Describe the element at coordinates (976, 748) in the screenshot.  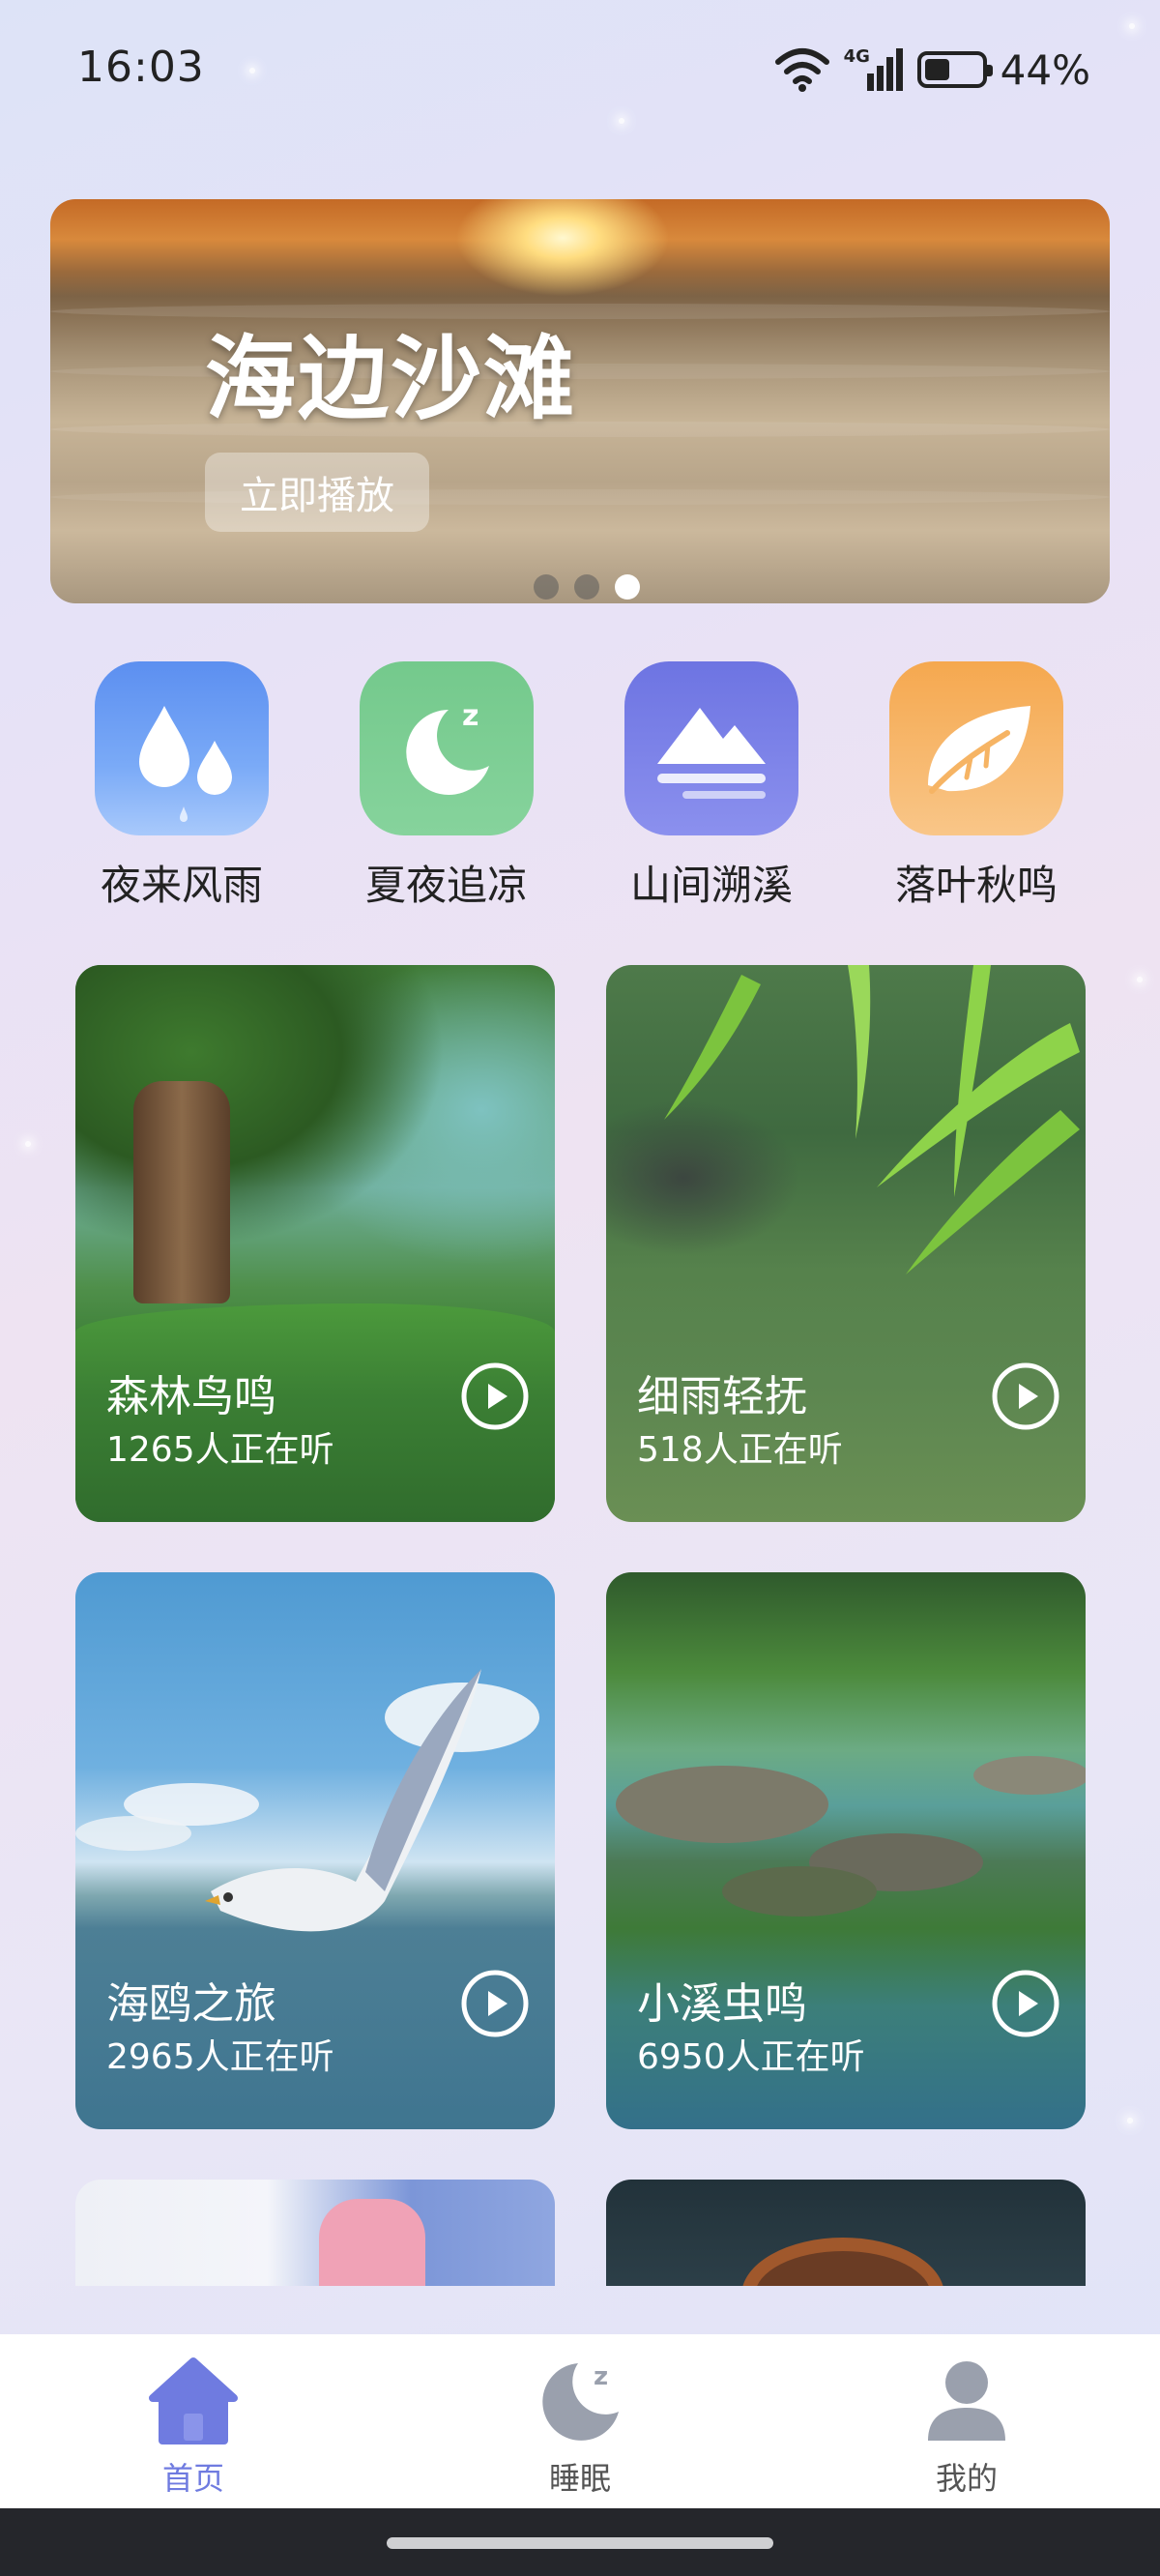
I see `leaf-icon` at that location.